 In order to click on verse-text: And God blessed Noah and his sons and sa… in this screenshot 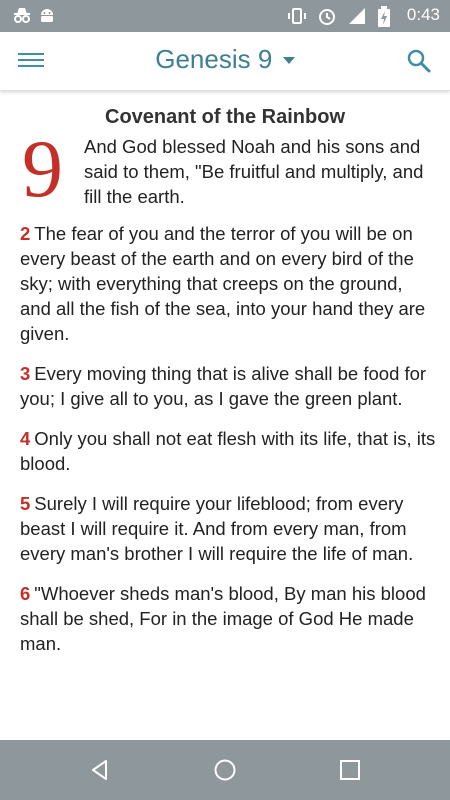, I will do `click(254, 171)`.